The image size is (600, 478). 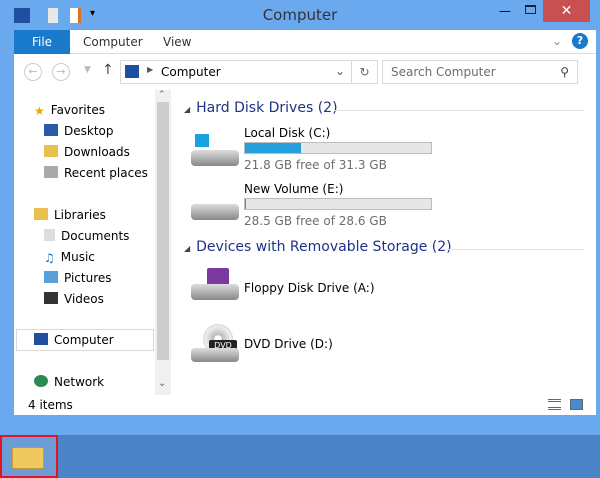 I want to click on videos-icon, so click(x=51, y=298).